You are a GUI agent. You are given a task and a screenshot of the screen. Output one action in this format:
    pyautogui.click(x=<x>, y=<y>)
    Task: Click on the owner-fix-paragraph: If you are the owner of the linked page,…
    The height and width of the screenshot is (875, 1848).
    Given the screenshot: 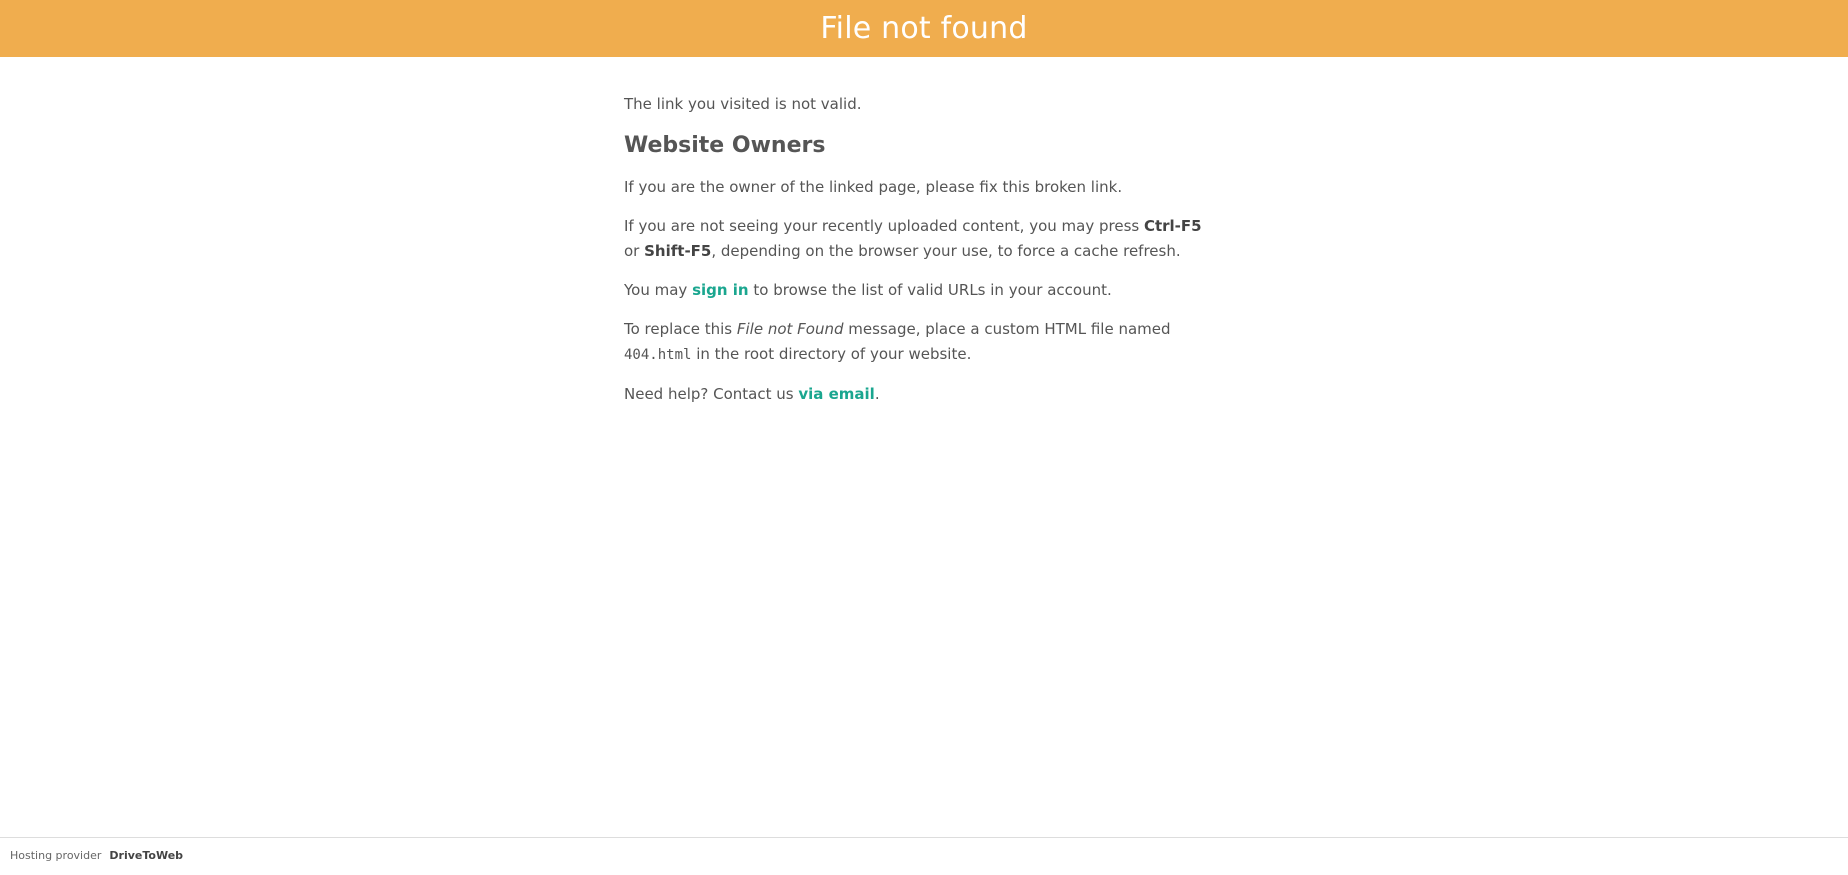 What is the action you would take?
    pyautogui.click(x=873, y=187)
    